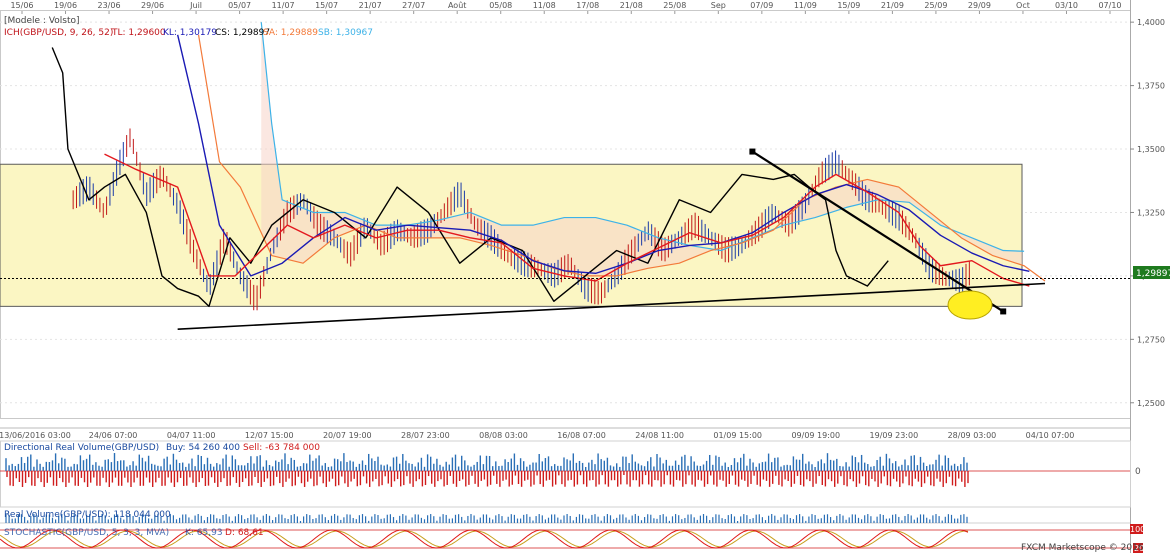 This screenshot has width=1170, height=557. What do you see at coordinates (87, 515) in the screenshot?
I see `rvol-label: Real Volume(GBP/USD): 118 044 000` at bounding box center [87, 515].